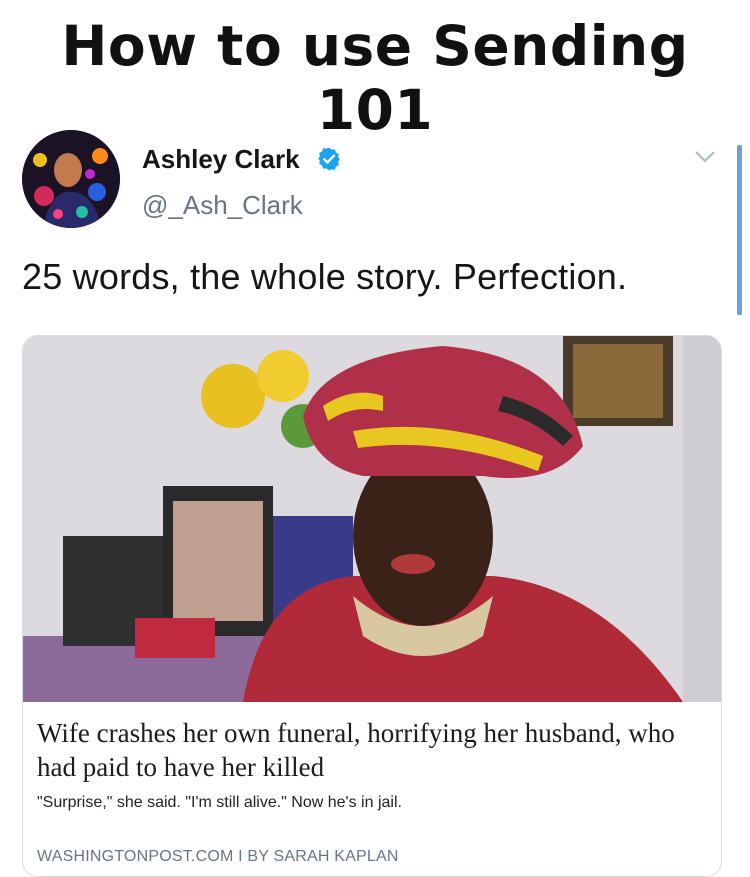 The image size is (750, 877). Describe the element at coordinates (221, 159) in the screenshot. I see `display-name: Ashley Clark` at that location.